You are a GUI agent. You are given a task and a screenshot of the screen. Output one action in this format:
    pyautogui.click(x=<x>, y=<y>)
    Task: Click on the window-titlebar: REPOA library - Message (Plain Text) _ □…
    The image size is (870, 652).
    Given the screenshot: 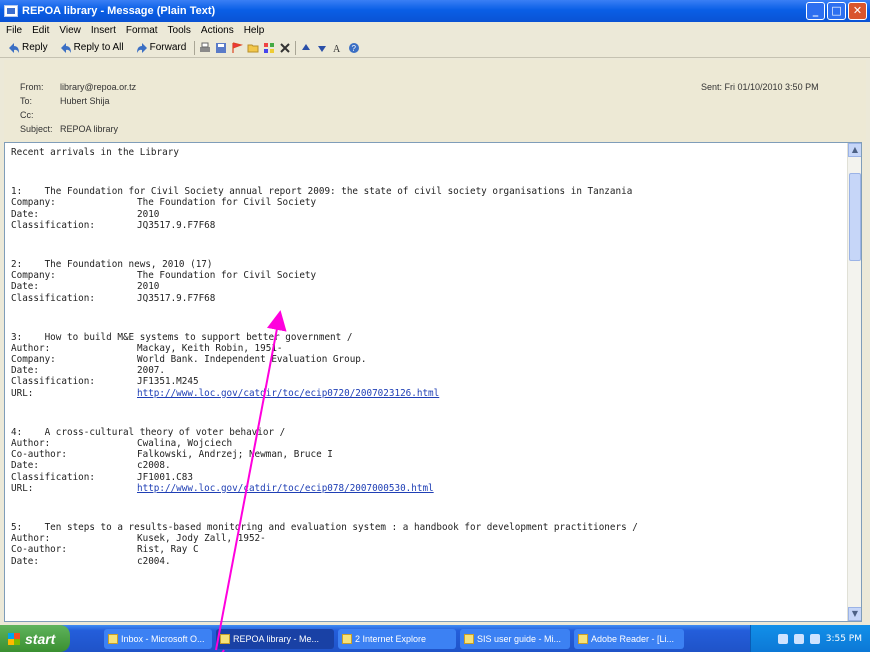 What is the action you would take?
    pyautogui.click(x=435, y=11)
    